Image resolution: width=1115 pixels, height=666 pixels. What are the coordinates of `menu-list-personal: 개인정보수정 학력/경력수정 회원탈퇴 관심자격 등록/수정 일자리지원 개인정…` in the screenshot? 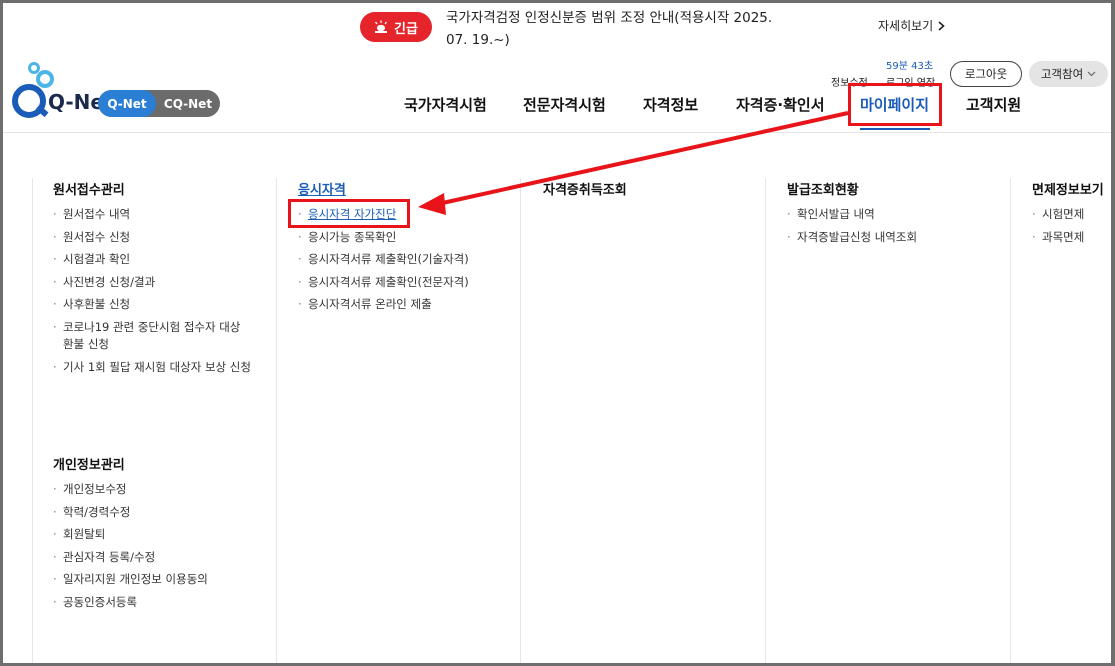 It's located at (153, 548).